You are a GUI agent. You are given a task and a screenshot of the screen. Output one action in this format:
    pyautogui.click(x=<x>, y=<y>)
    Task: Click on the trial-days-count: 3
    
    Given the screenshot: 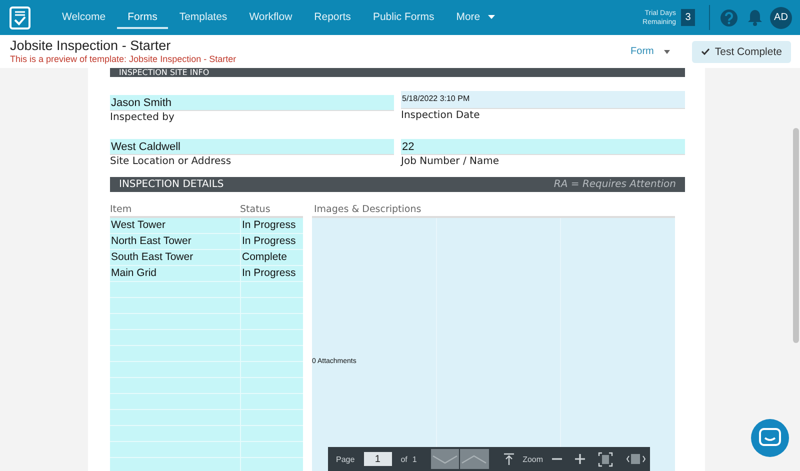 What is the action you would take?
    pyautogui.click(x=688, y=17)
    